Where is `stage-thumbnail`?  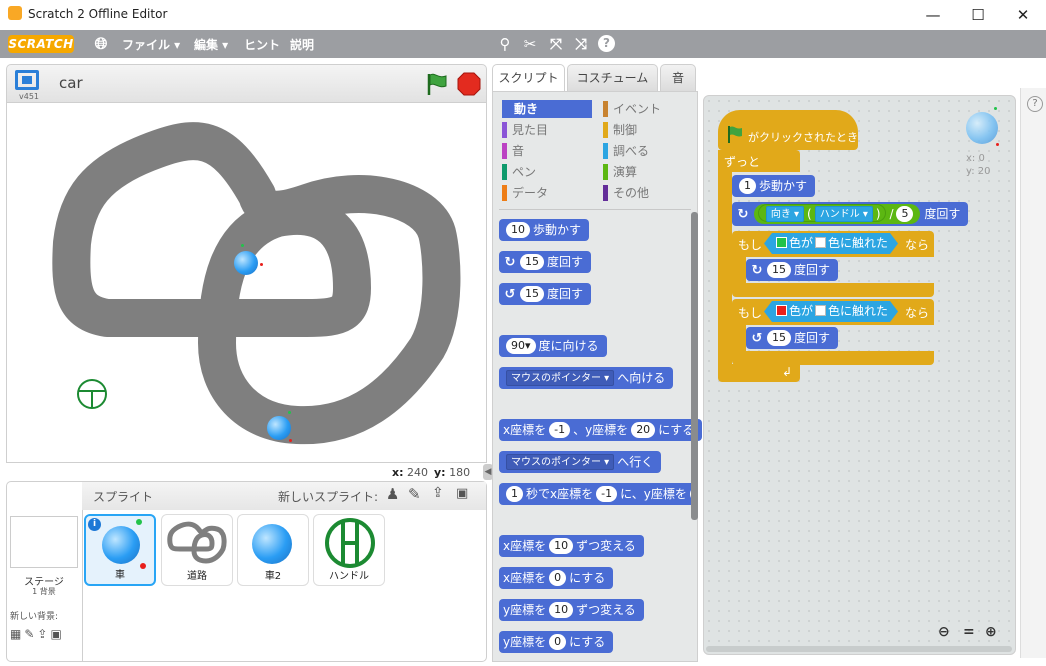
stage-thumbnail is located at coordinates (44, 542).